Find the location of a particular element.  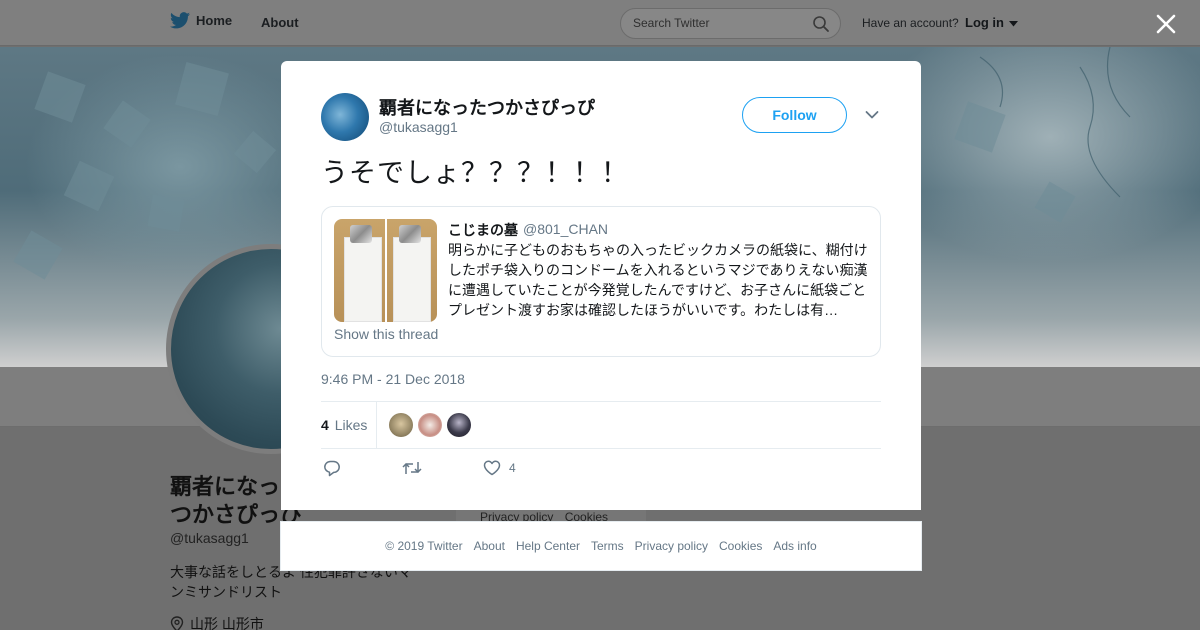

tweet-timestamp: 9:46 PM - 21 Dec 2018 is located at coordinates (393, 379).